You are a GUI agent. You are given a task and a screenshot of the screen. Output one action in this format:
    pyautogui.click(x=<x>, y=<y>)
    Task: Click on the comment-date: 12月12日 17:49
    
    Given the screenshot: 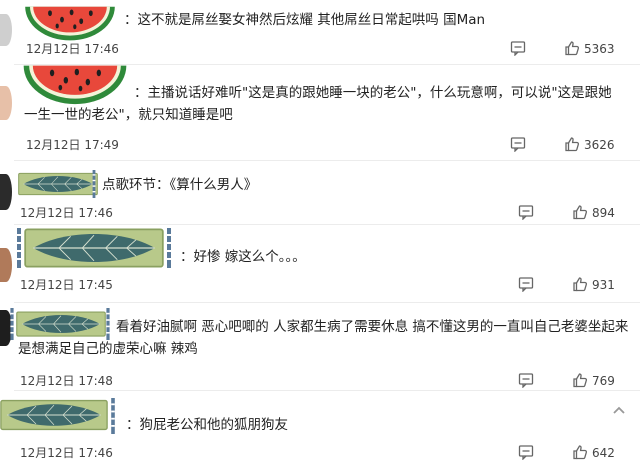 What is the action you would take?
    pyautogui.click(x=72, y=145)
    